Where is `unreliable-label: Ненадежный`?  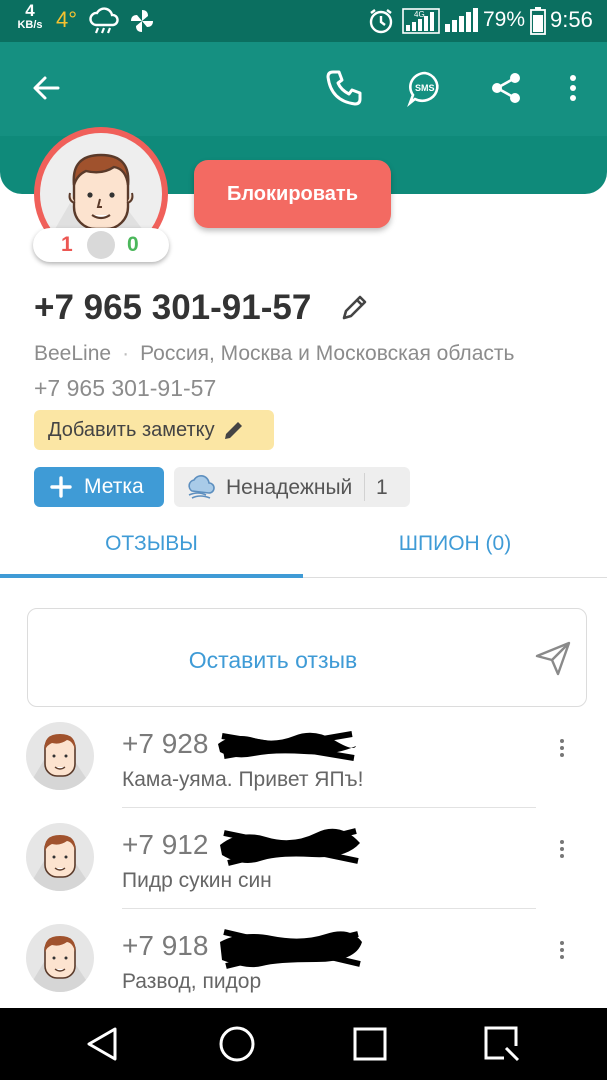
unreliable-label: Ненадежный is located at coordinates (289, 487).